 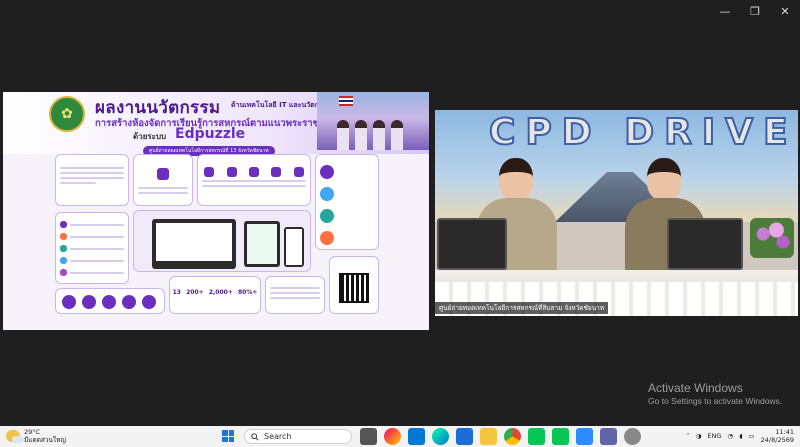 I want to click on flower-arrangement, so click(x=772, y=238).